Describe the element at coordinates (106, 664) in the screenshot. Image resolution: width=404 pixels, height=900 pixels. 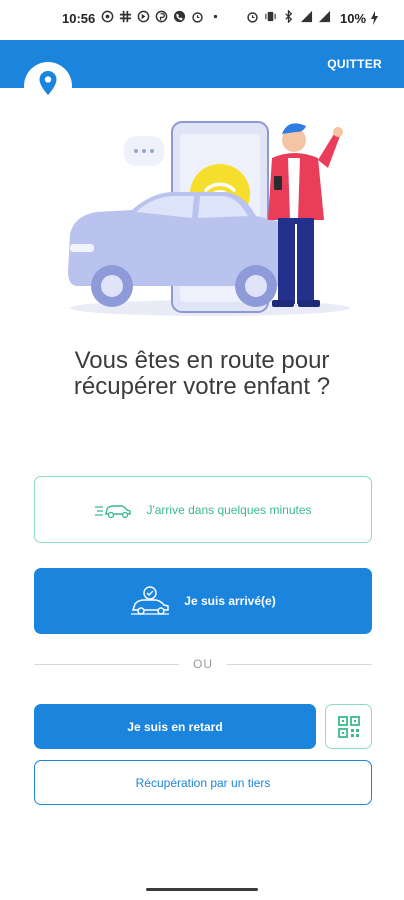
I see `divider-line-left` at that location.